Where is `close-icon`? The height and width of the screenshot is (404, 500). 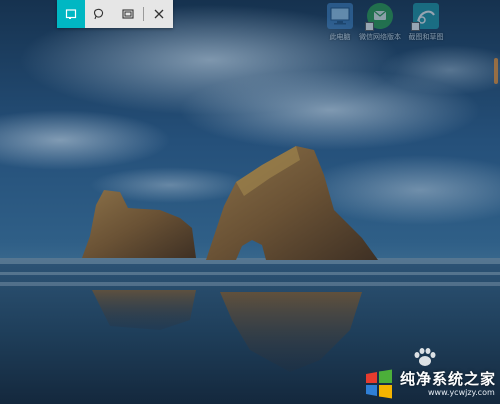 close-icon is located at coordinates (159, 14).